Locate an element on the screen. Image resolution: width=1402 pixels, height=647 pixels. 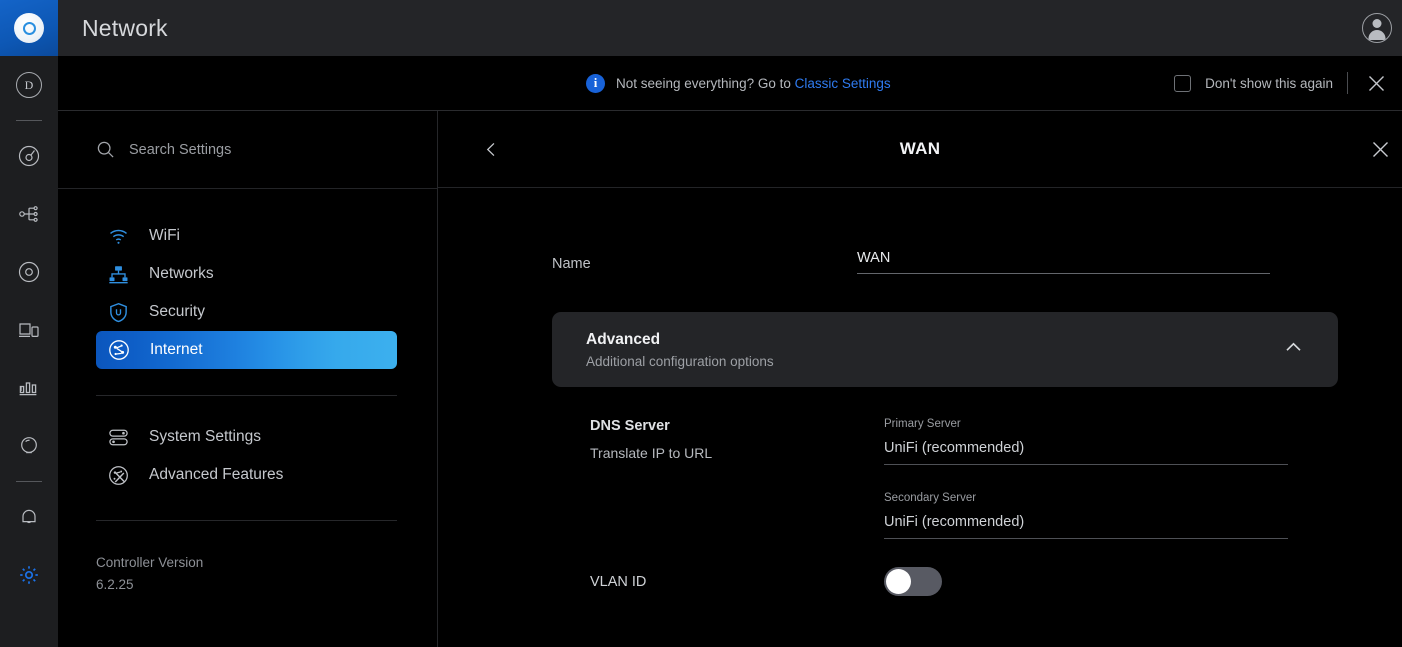
advanced-collapse-toggle is located at coordinates (1293, 350).